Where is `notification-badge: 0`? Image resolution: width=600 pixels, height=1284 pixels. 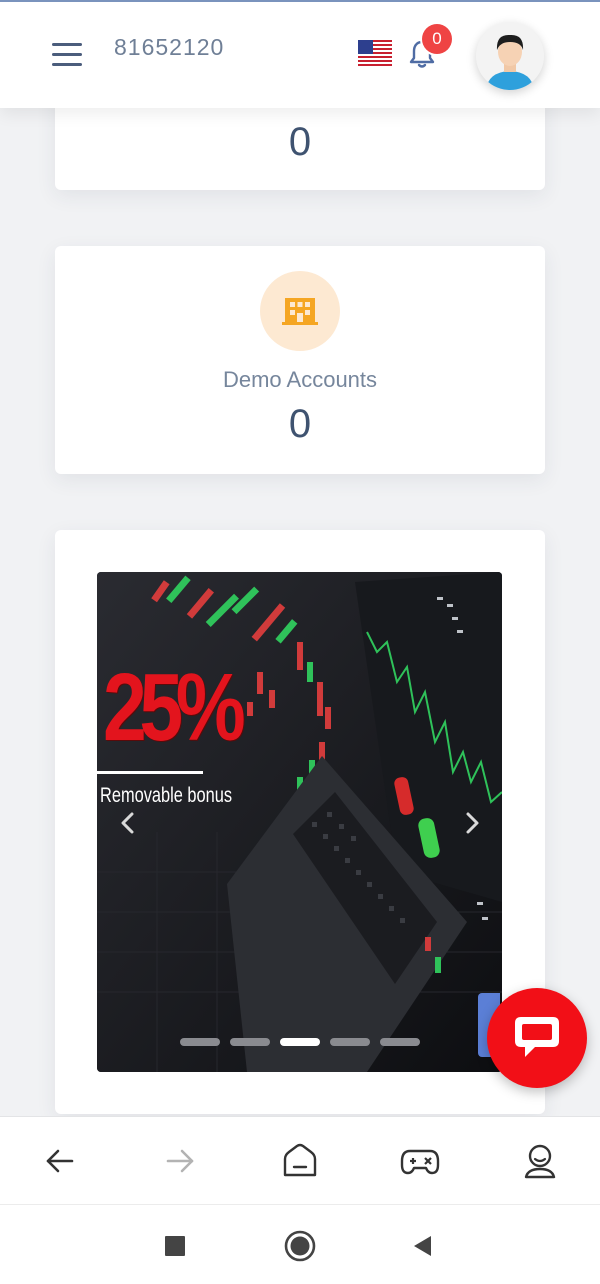
notification-badge: 0 is located at coordinates (437, 39).